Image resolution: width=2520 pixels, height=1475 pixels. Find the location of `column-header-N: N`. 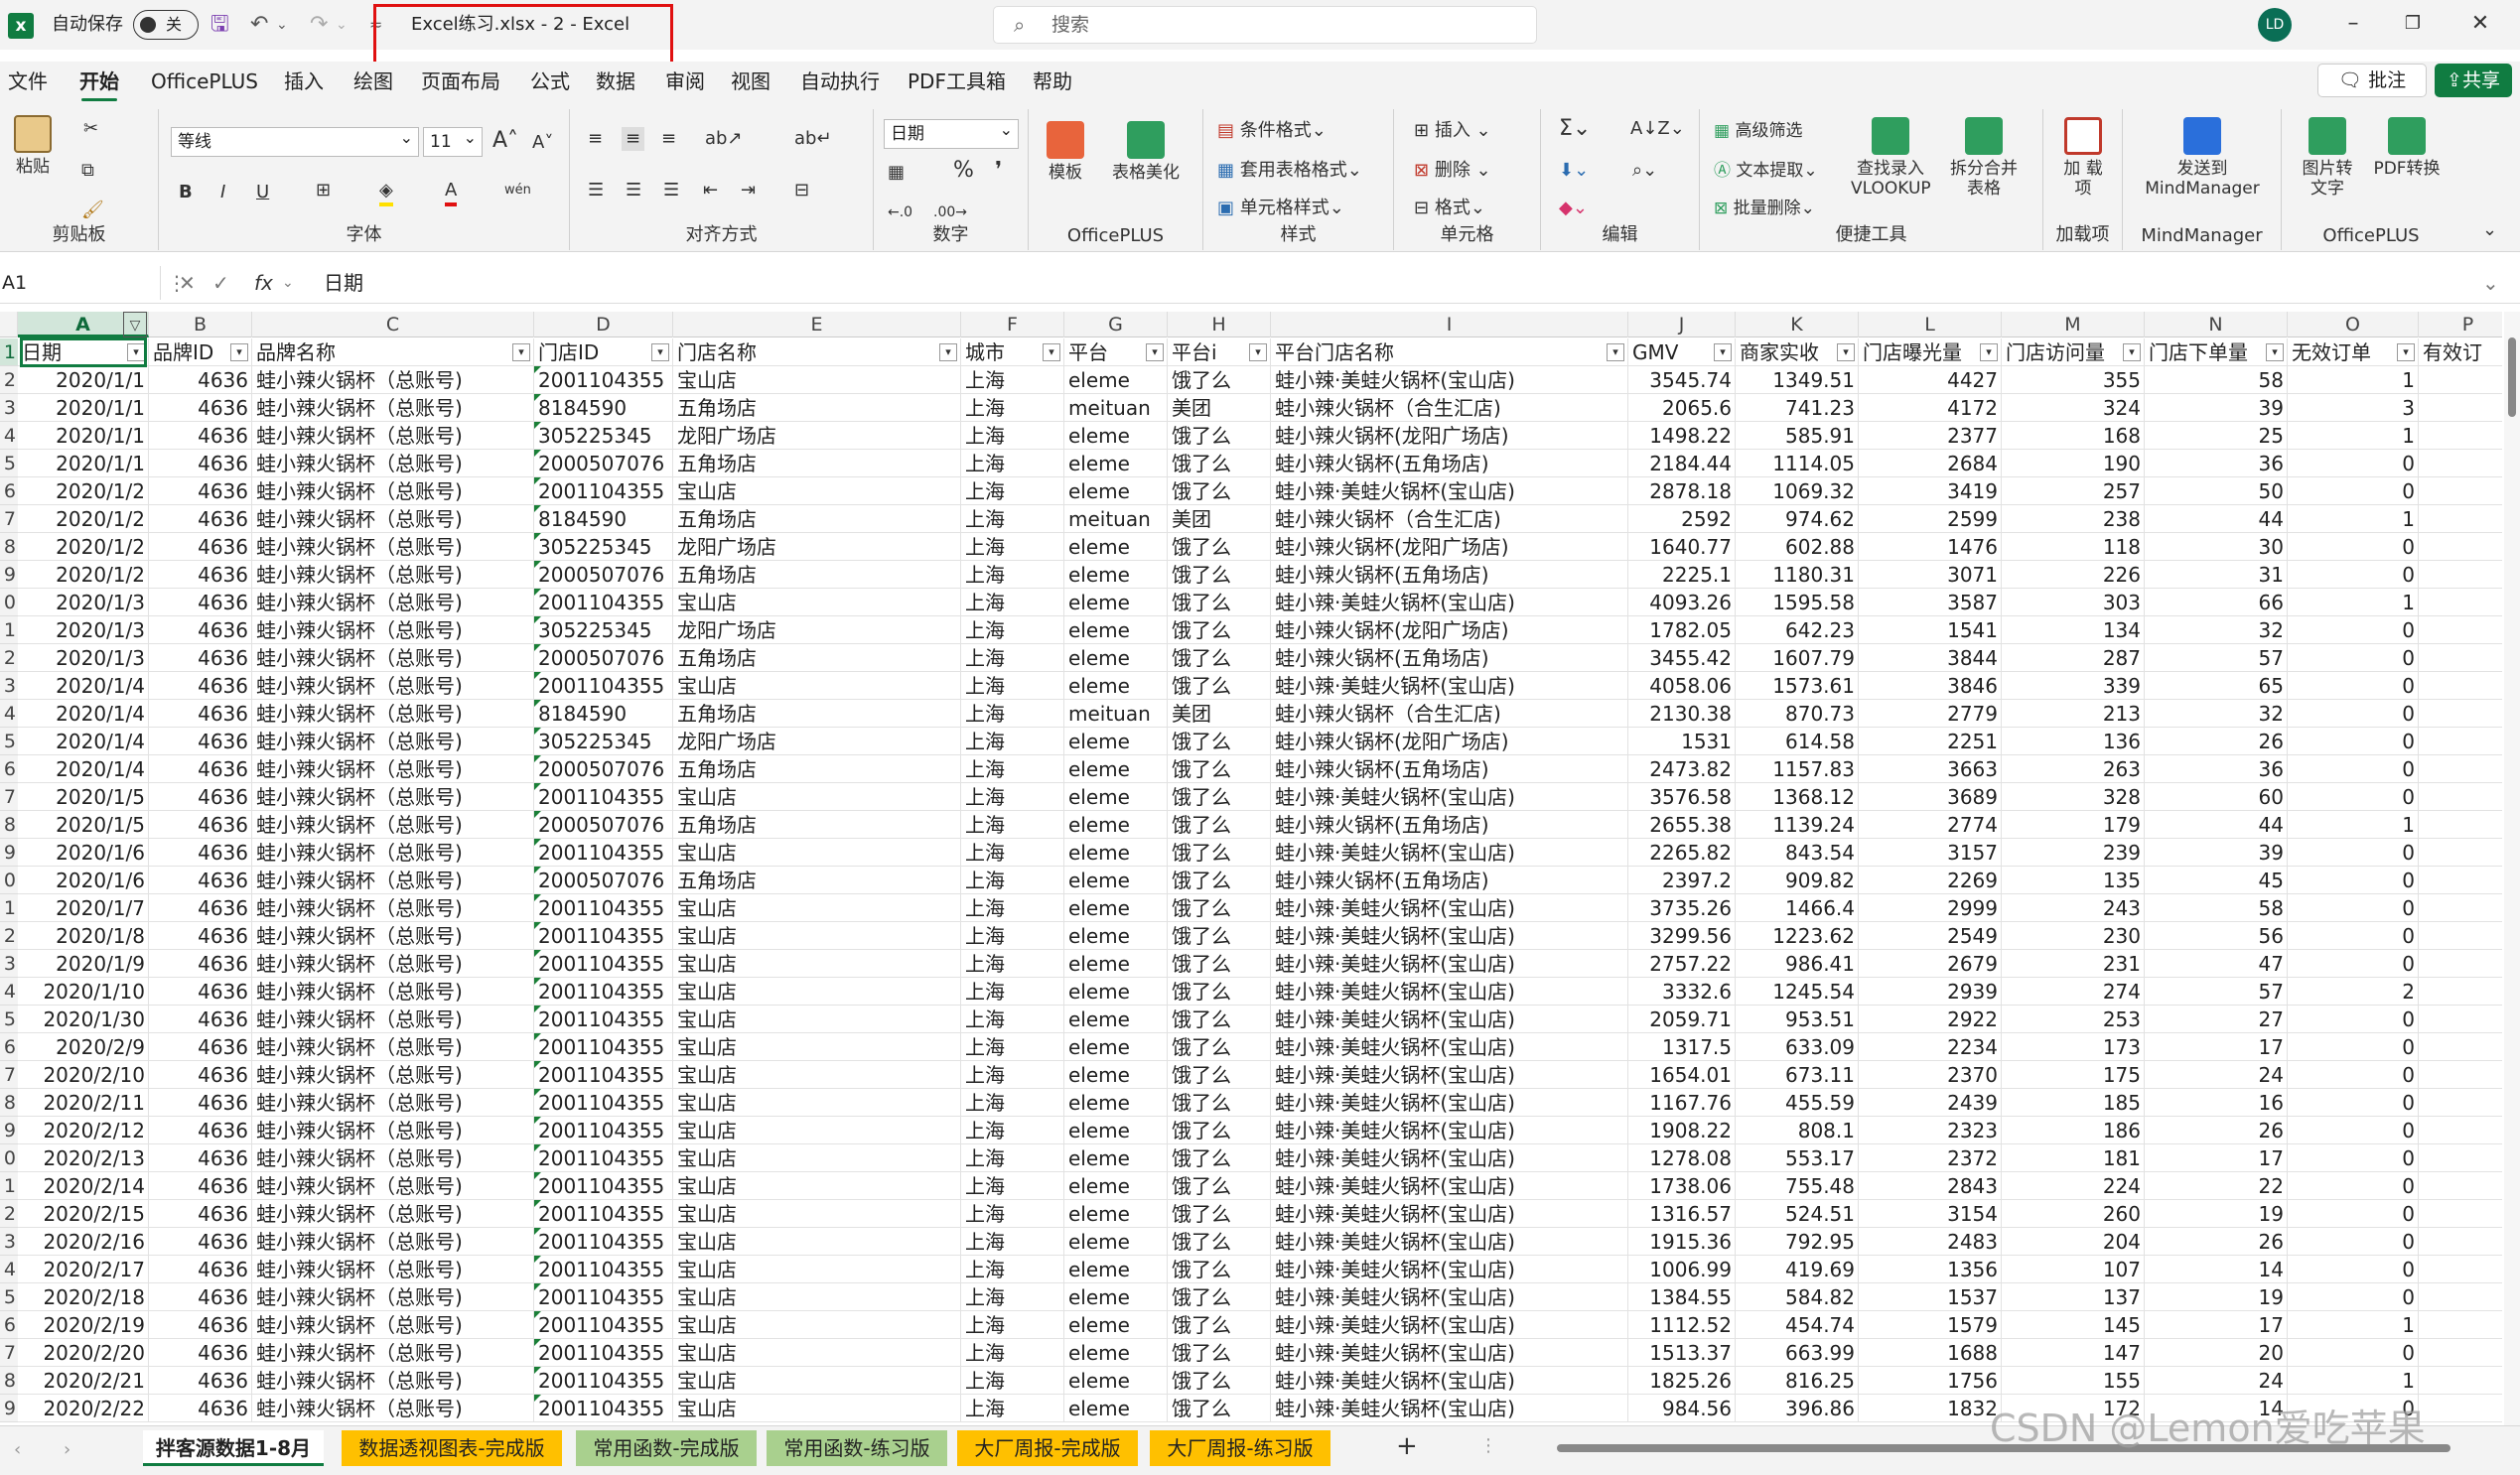

column-header-N: N is located at coordinates (2216, 325).